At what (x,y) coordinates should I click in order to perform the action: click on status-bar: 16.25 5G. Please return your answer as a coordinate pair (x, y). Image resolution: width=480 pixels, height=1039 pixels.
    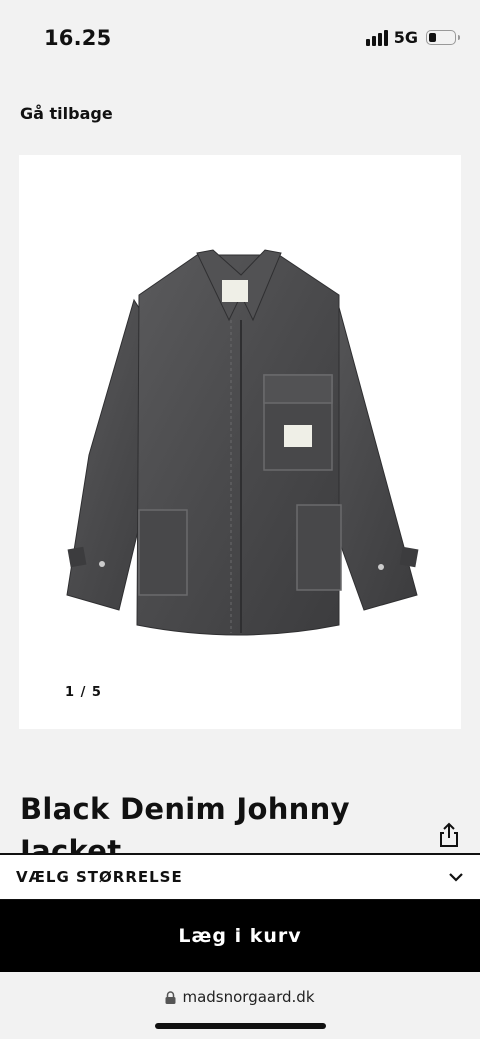
    Looking at the image, I should click on (240, 39).